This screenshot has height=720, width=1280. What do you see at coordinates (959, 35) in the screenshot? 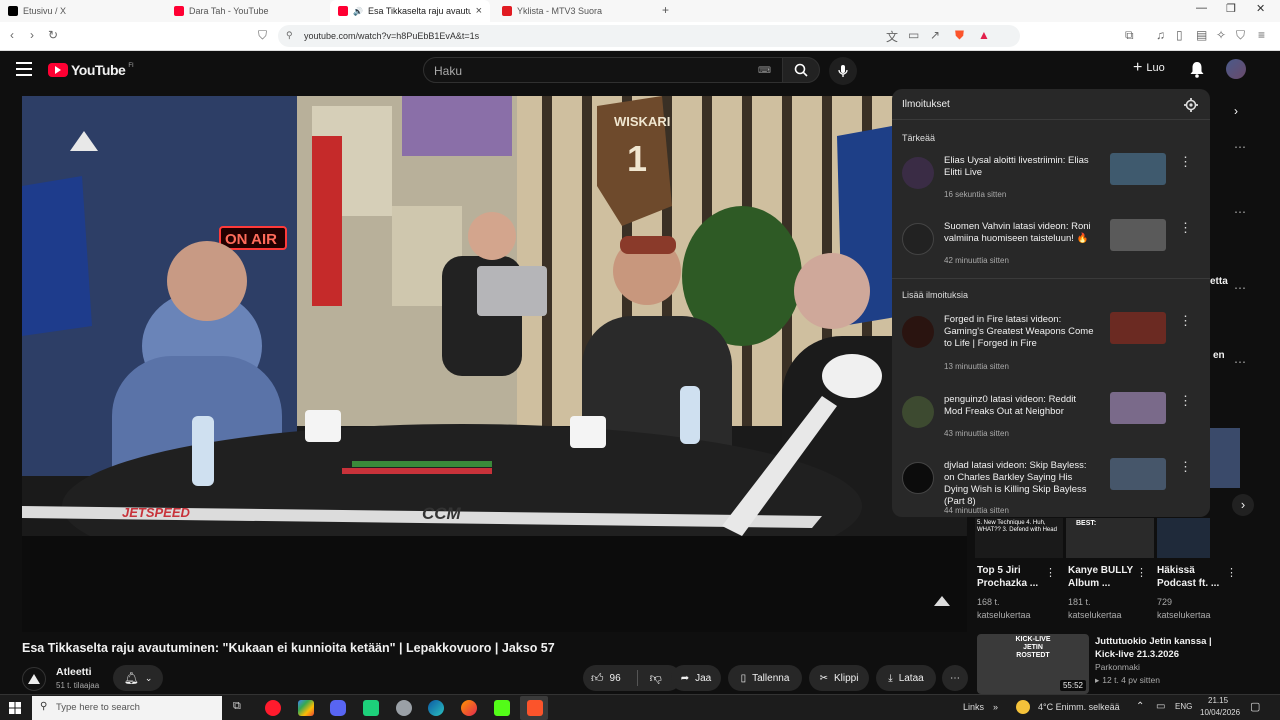
I see `brave-shield-icon: ⛊` at bounding box center [959, 35].